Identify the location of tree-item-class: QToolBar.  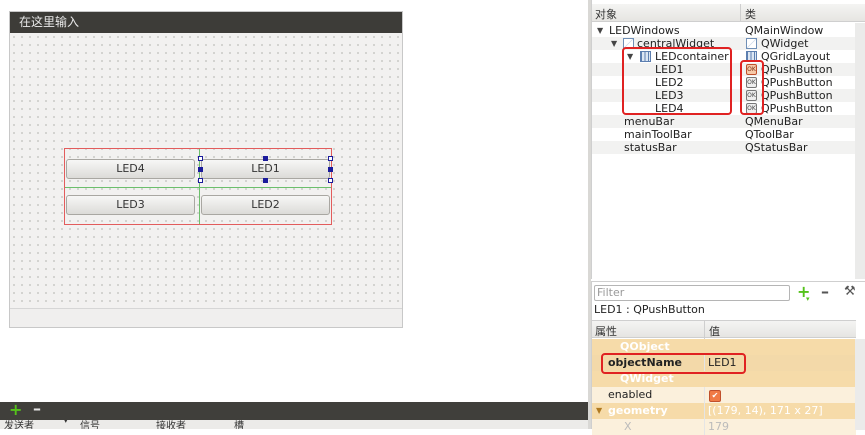
(769, 134).